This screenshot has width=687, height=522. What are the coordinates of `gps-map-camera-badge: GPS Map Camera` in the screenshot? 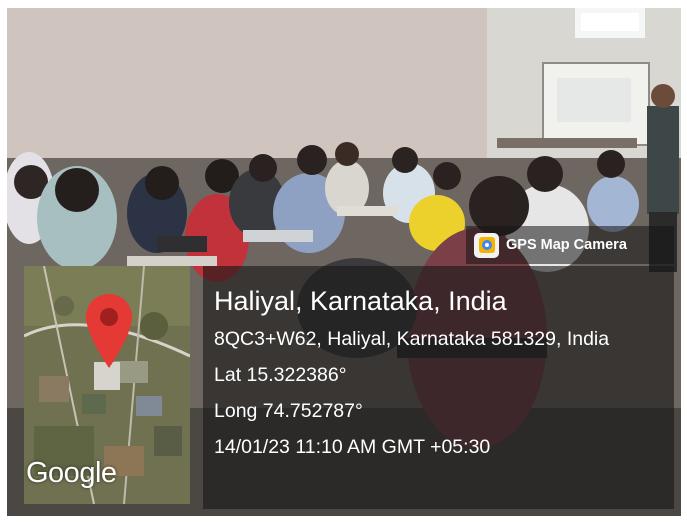 It's located at (570, 245).